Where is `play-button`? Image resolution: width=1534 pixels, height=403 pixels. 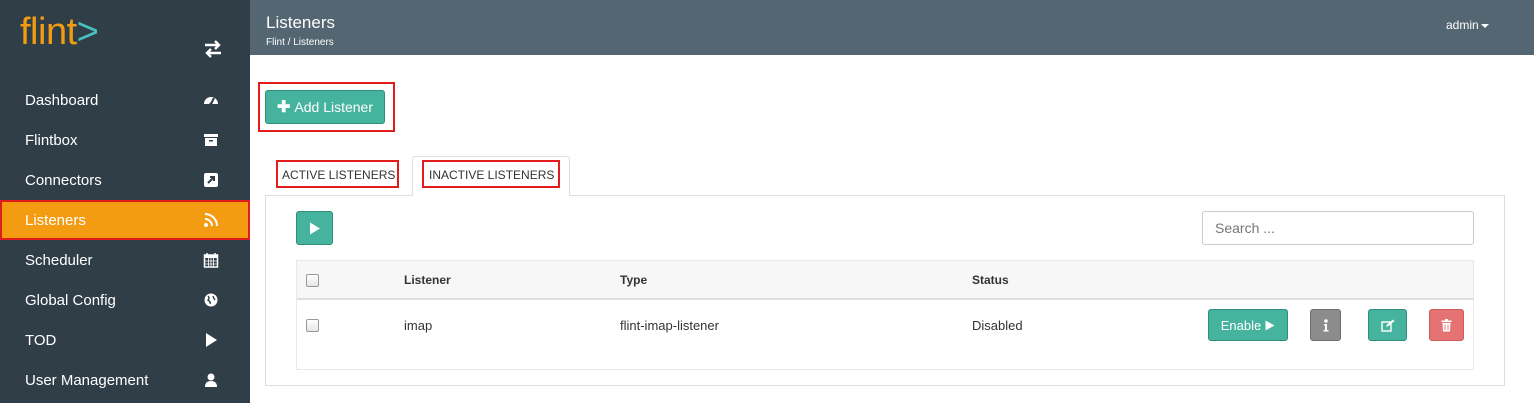 play-button is located at coordinates (314, 228).